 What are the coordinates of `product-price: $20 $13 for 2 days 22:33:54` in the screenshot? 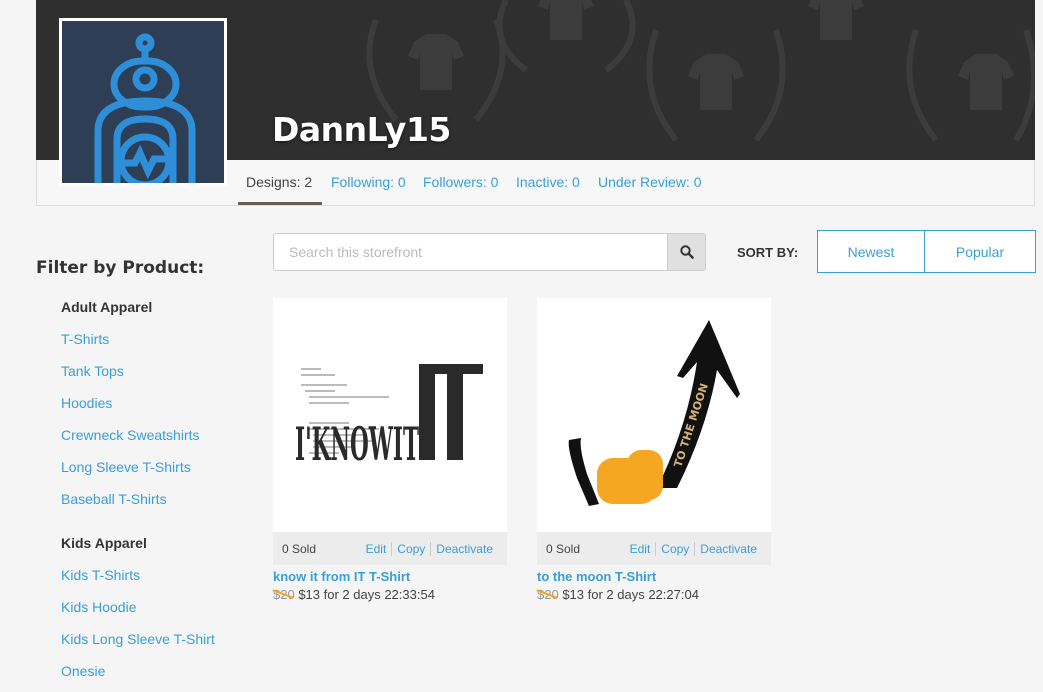 It's located at (390, 594).